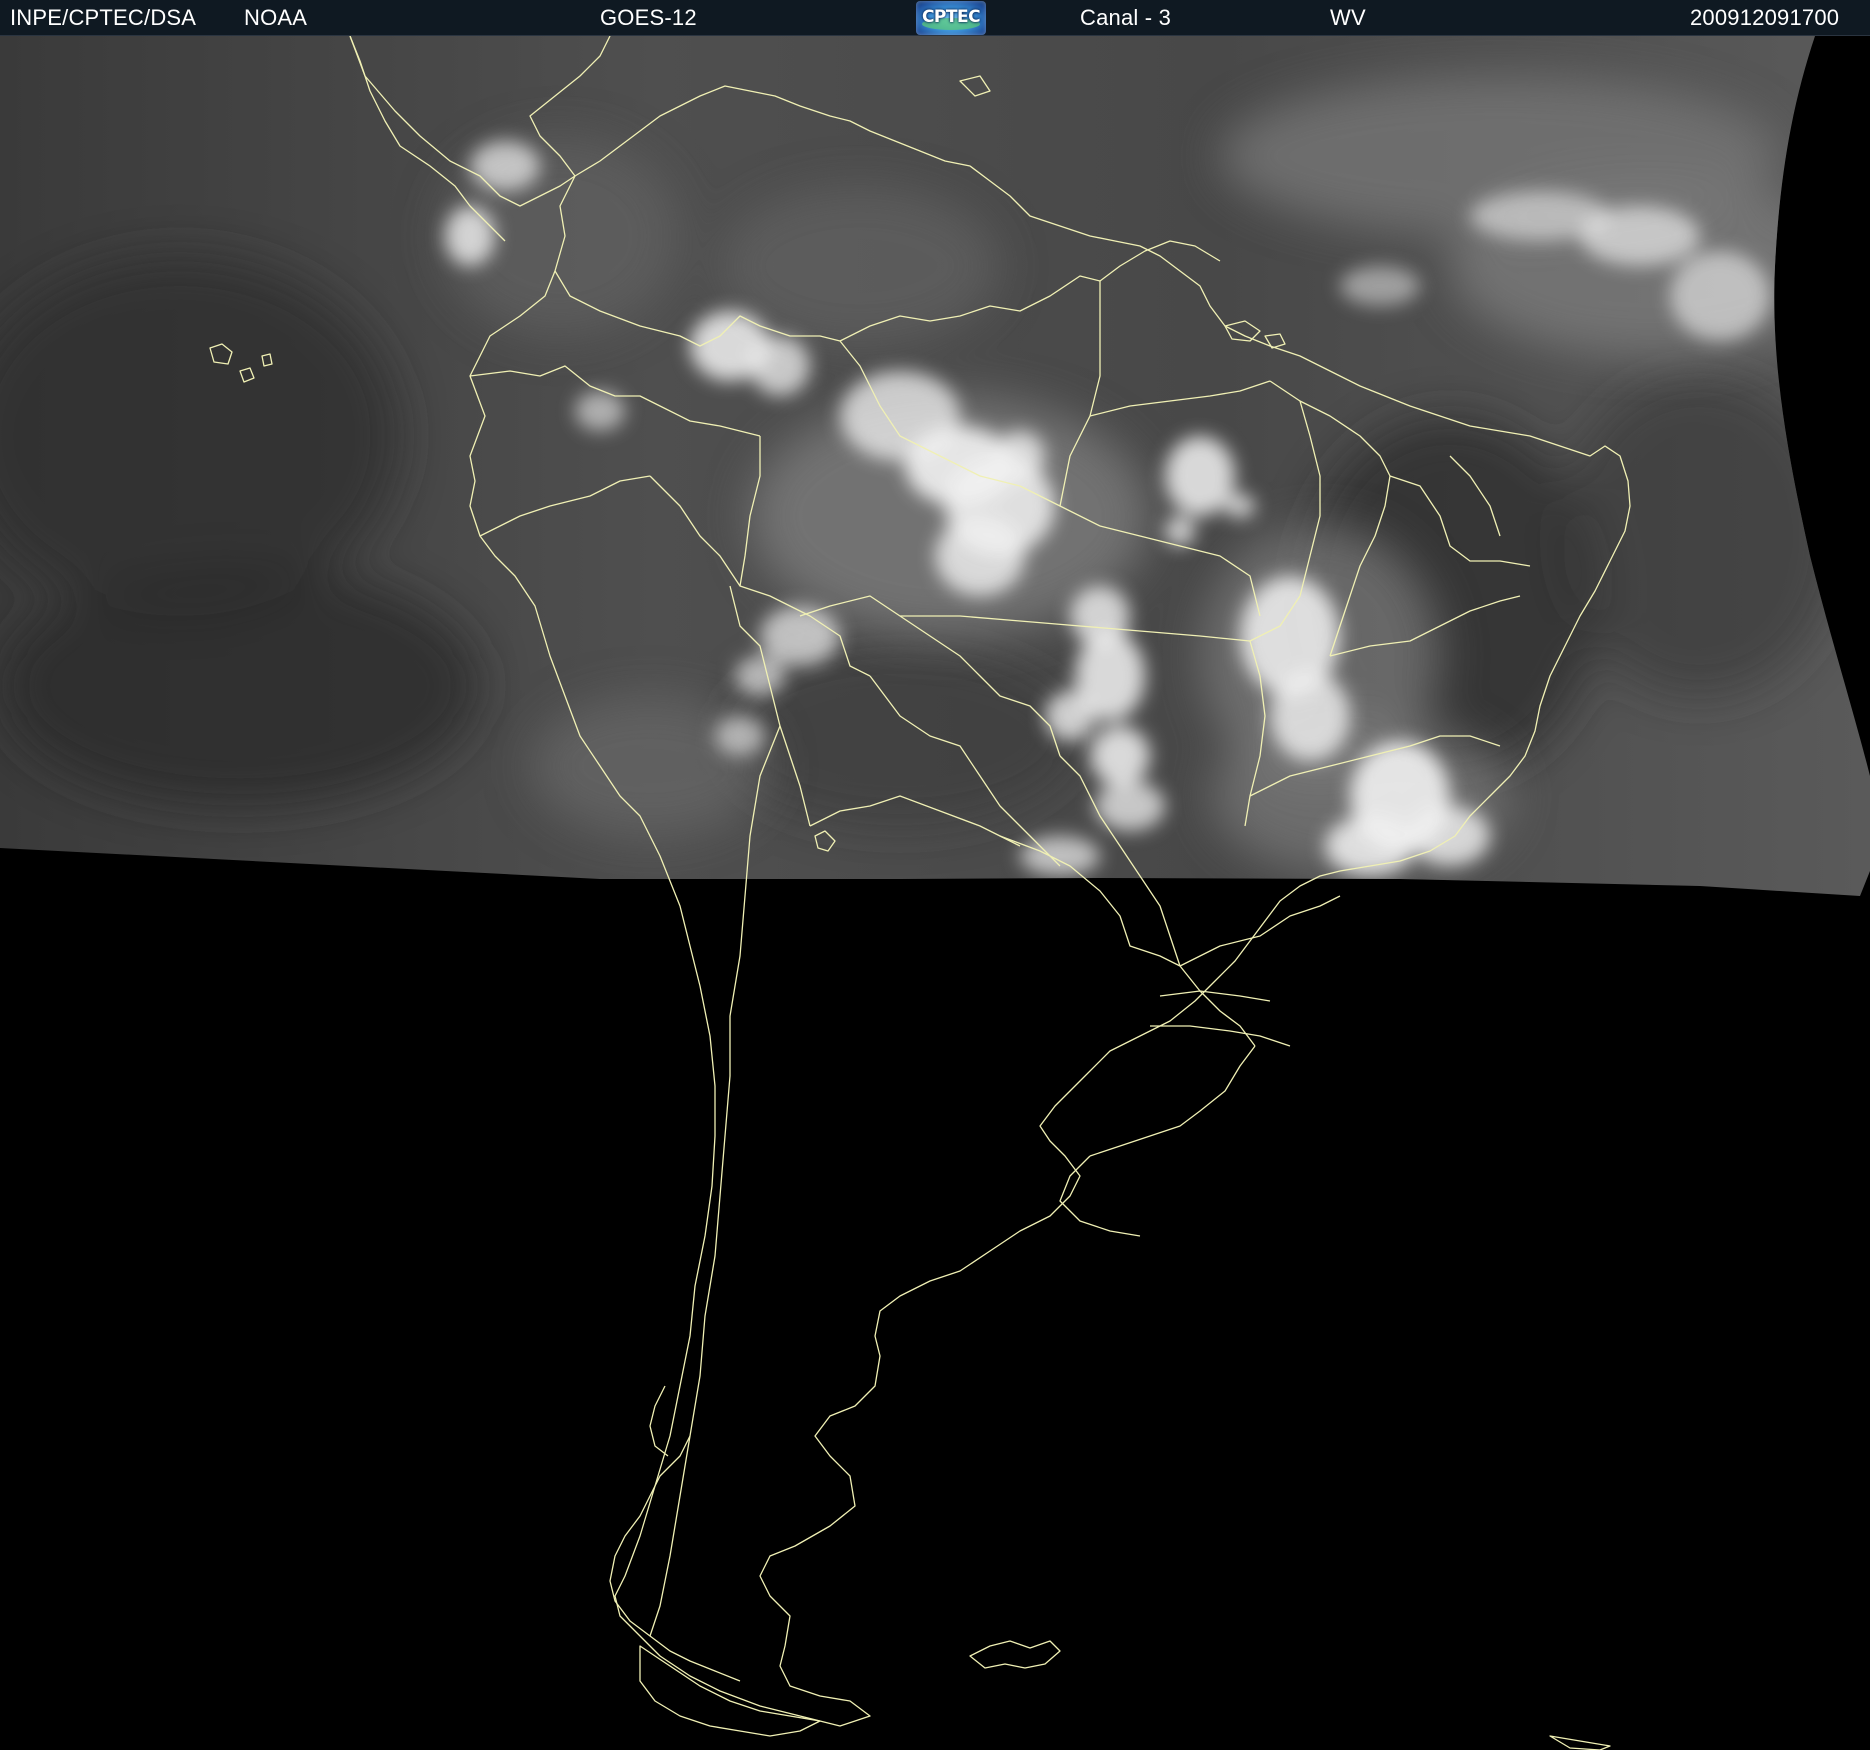 This screenshot has width=1870, height=1750. I want to click on border-brazil-states-parana, so click(1220, 1036).